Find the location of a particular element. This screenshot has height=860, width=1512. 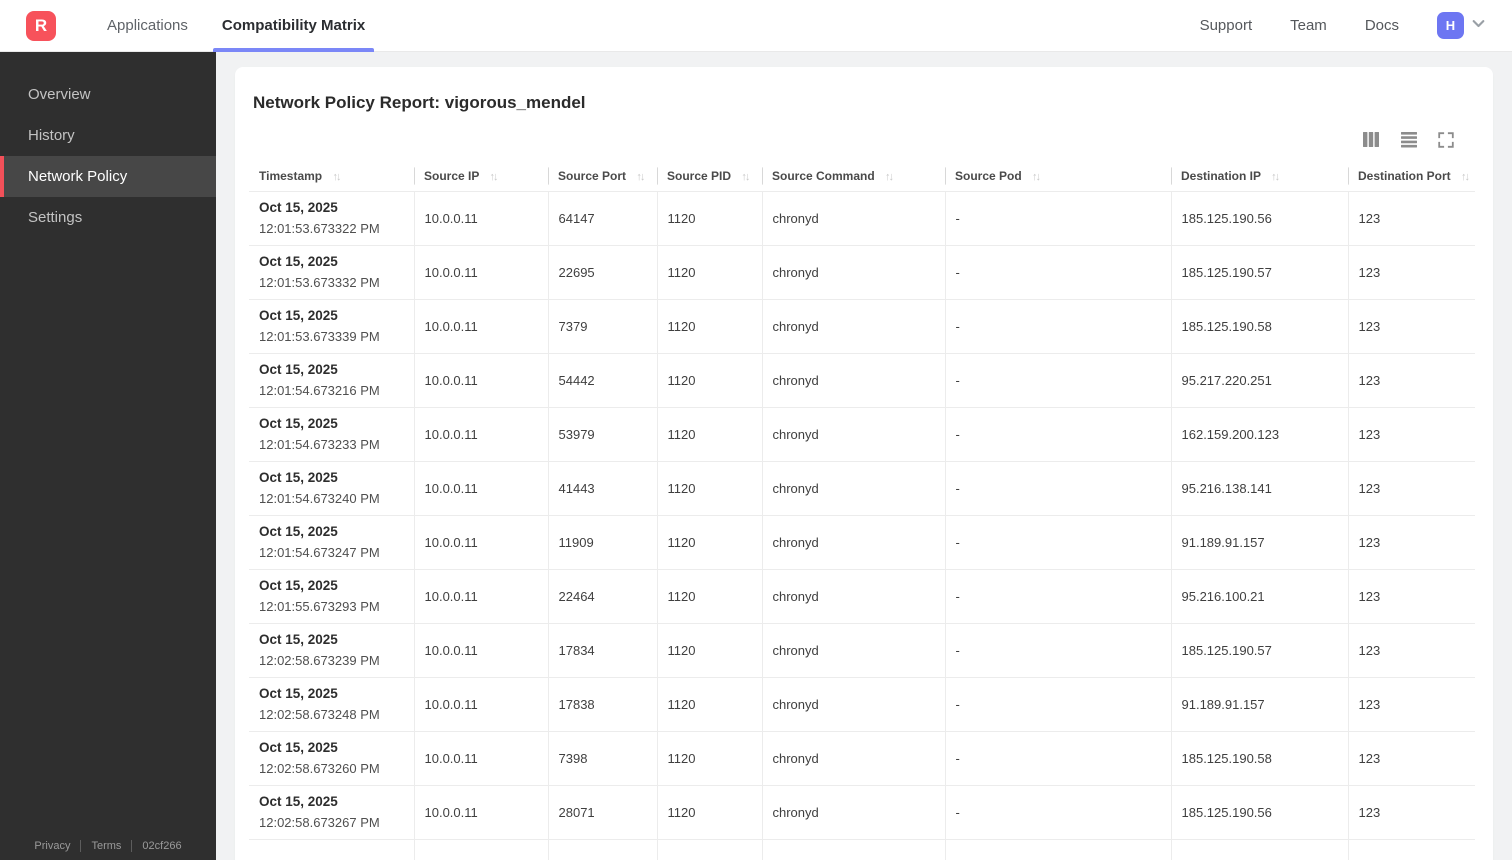

timestamp-cell: Oct 15, 2025 12:02:58.673239 PM is located at coordinates (331, 650).